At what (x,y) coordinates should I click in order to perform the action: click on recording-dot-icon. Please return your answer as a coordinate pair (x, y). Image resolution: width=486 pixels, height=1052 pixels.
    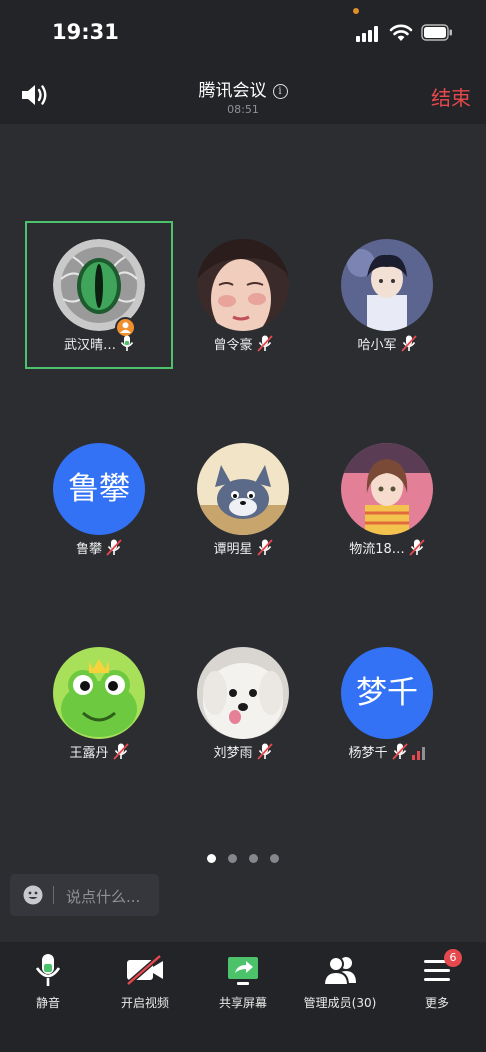
    Looking at the image, I should click on (356, 11).